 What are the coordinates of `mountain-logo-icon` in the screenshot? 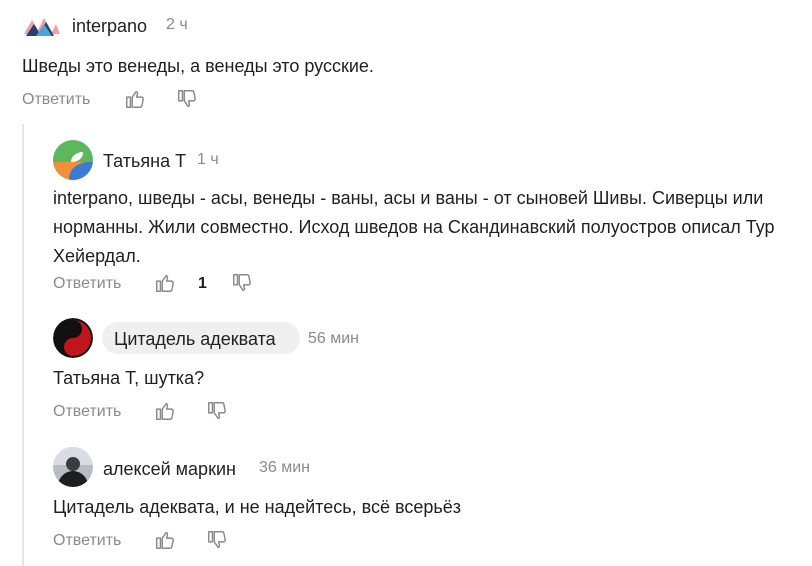 It's located at (42, 24).